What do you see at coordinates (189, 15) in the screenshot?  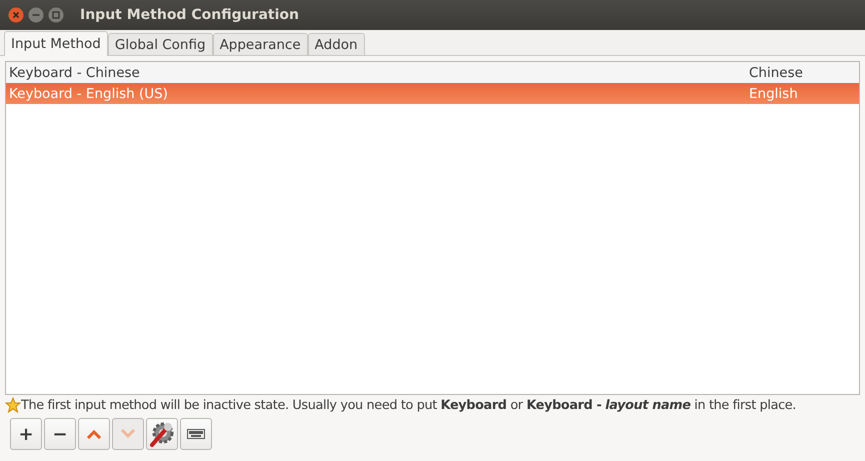 I see `window-title: Input Method Configuration` at bounding box center [189, 15].